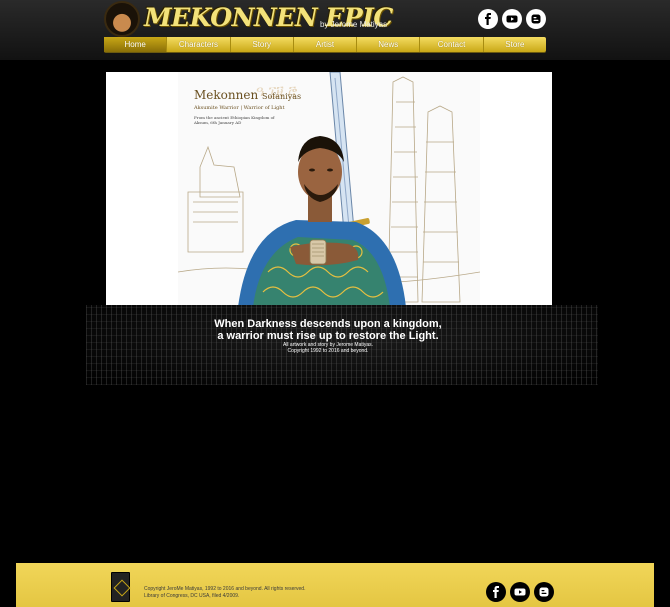 The width and height of the screenshot is (670, 607). Describe the element at coordinates (389, 44) in the screenshot. I see `nav-news: News` at that location.